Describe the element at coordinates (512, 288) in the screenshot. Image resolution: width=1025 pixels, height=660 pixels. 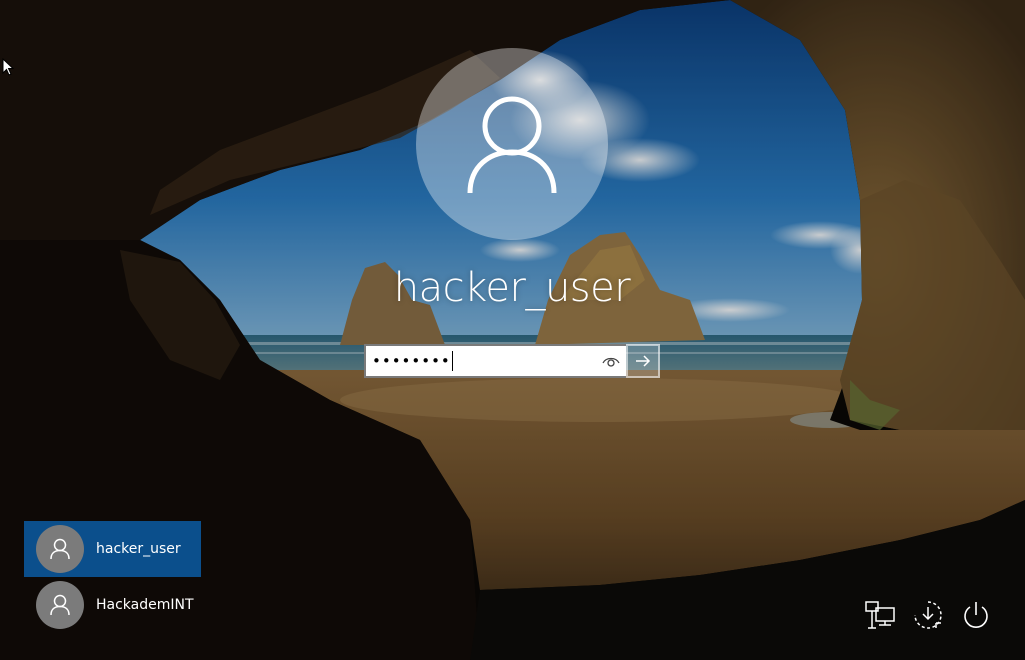
I see `login-username-title: hacker_user` at that location.